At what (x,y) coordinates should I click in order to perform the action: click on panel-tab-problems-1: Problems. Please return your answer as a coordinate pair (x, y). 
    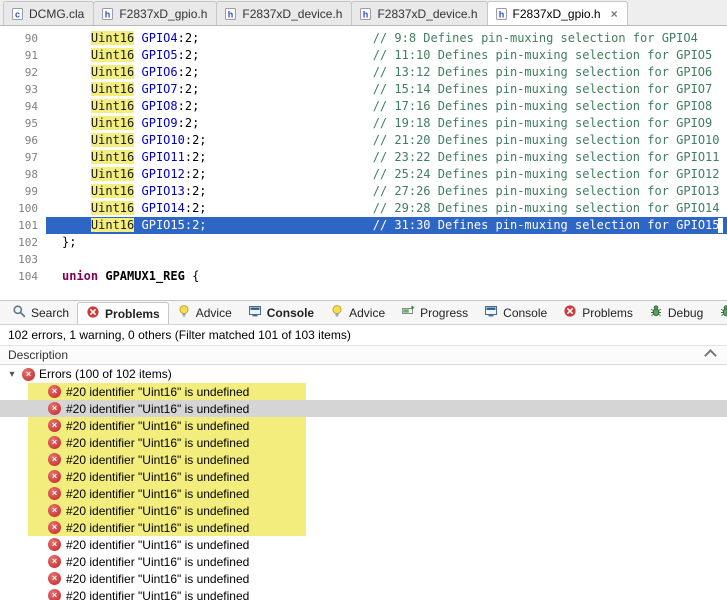
    Looking at the image, I should click on (123, 313).